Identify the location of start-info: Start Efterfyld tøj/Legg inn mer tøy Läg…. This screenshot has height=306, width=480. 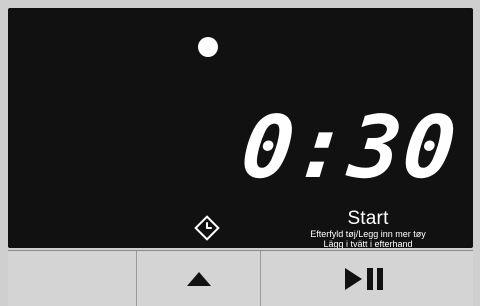
(368, 228).